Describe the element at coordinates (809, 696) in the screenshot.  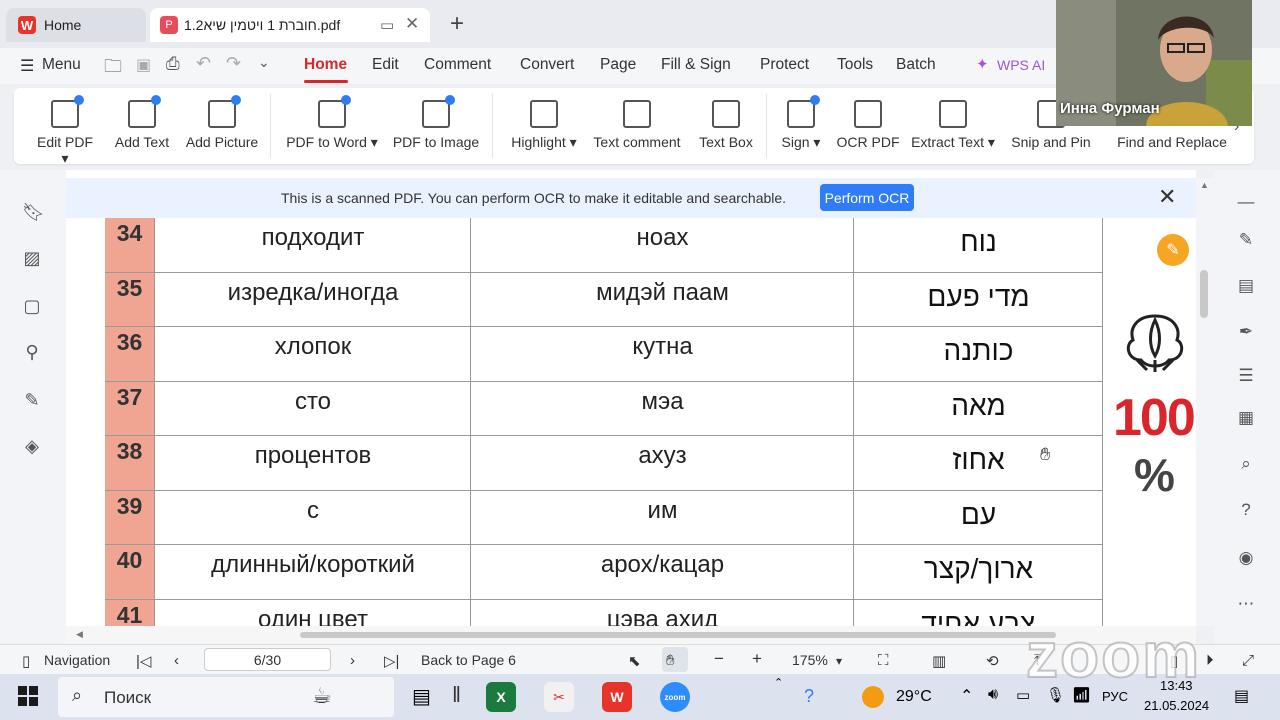
I see `help-tray-icon: ?` at that location.